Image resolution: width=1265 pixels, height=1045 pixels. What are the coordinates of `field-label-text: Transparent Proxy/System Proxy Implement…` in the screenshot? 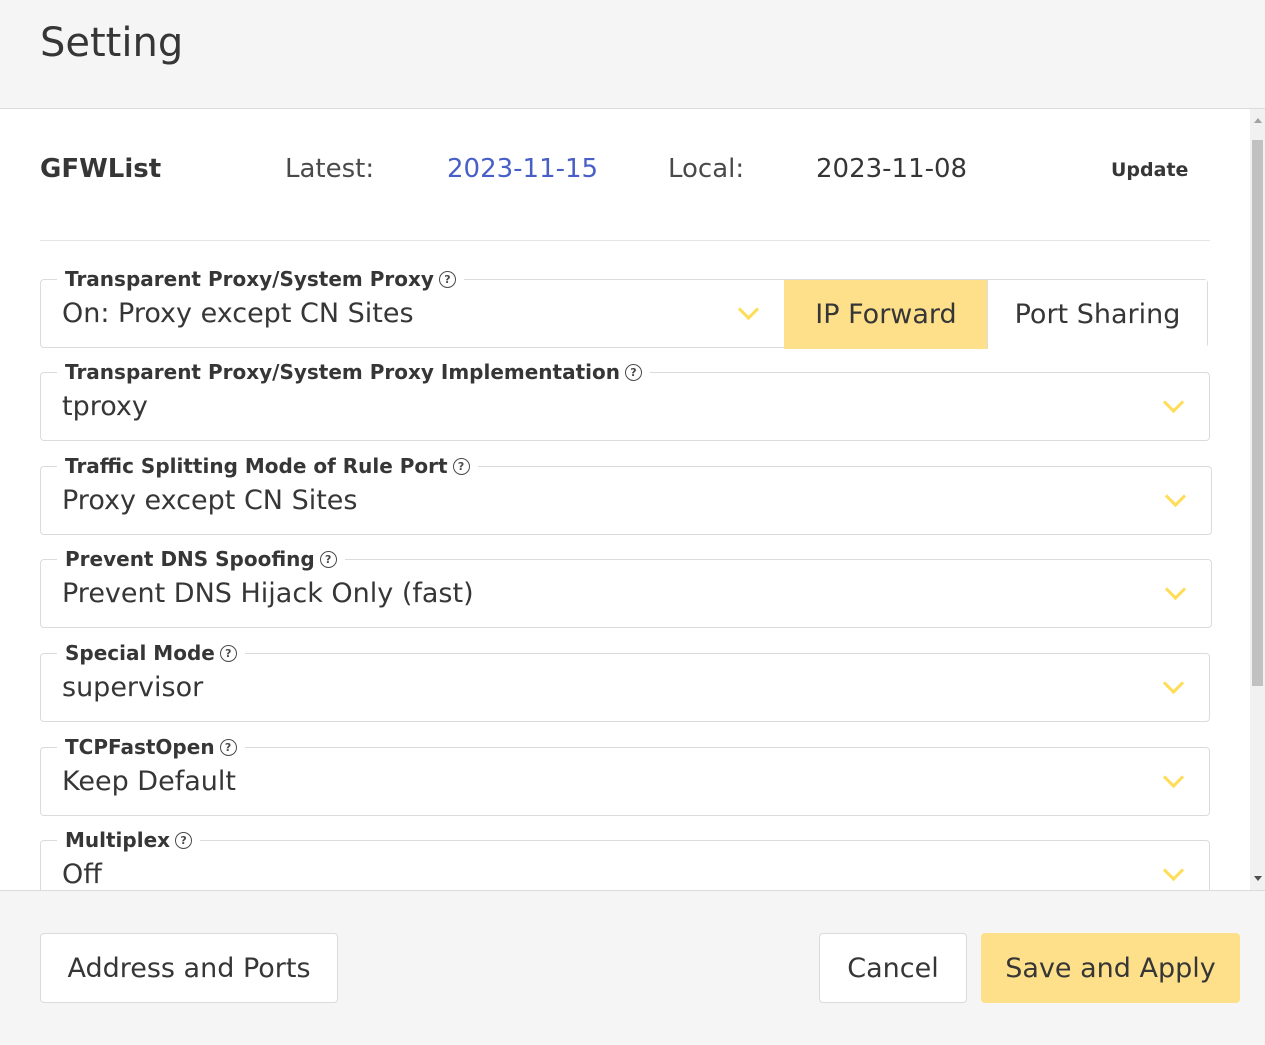 It's located at (342, 372).